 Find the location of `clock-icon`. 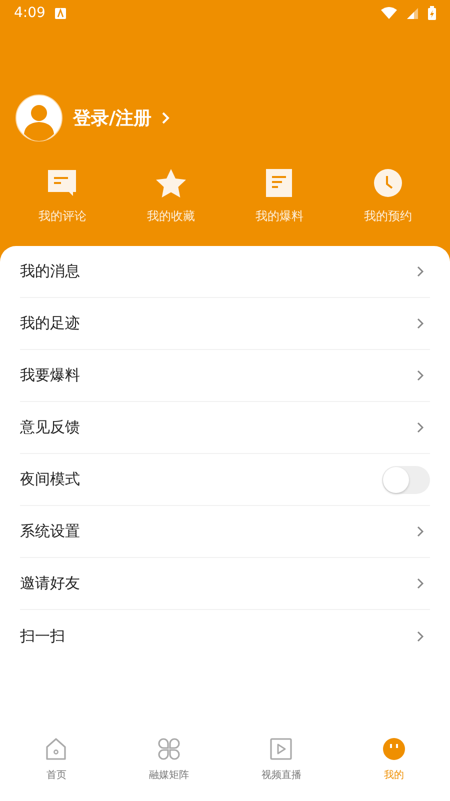

clock-icon is located at coordinates (387, 183).